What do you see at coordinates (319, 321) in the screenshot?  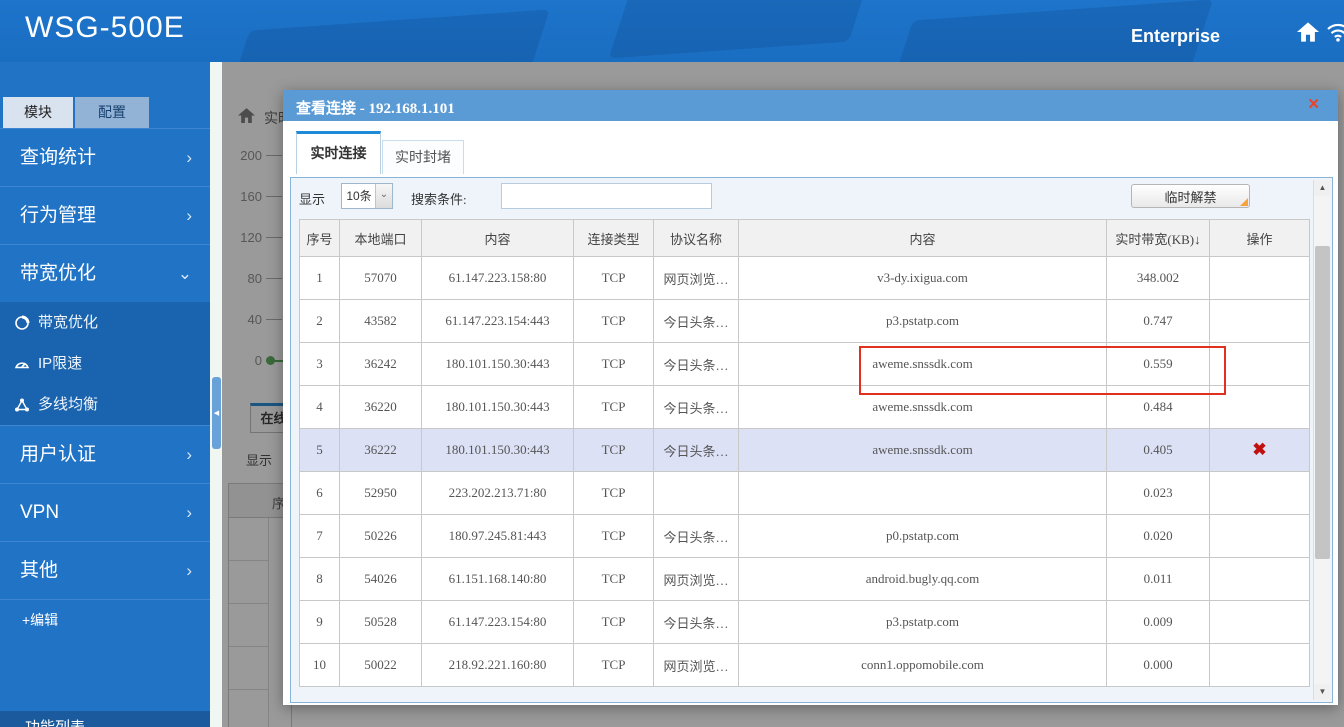 I see `row-index-cell: 2` at bounding box center [319, 321].